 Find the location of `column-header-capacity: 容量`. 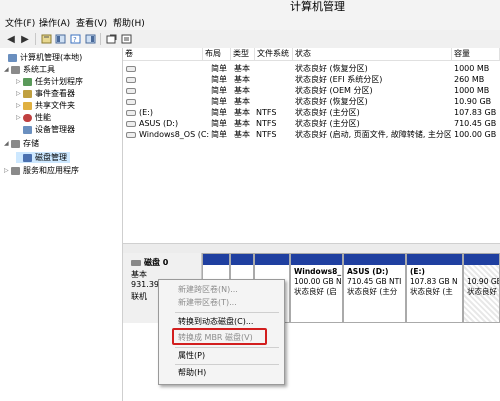

column-header-capacity: 容量 is located at coordinates (476, 54).